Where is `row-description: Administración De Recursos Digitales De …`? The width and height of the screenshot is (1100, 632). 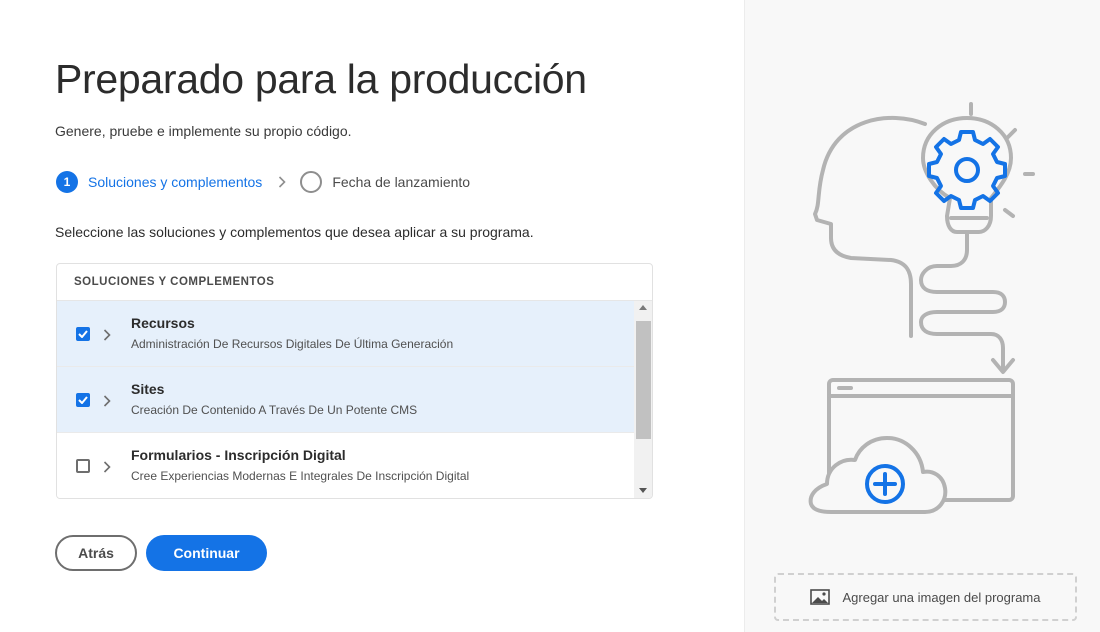
row-description: Administración De Recursos Digitales De … is located at coordinates (292, 344).